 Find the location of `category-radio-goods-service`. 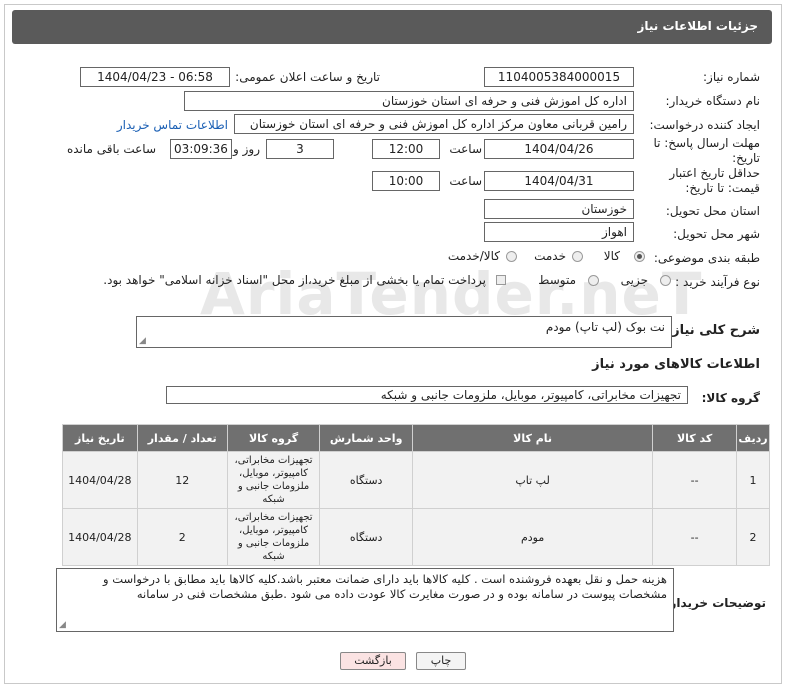

category-radio-goods-service is located at coordinates (511, 256).